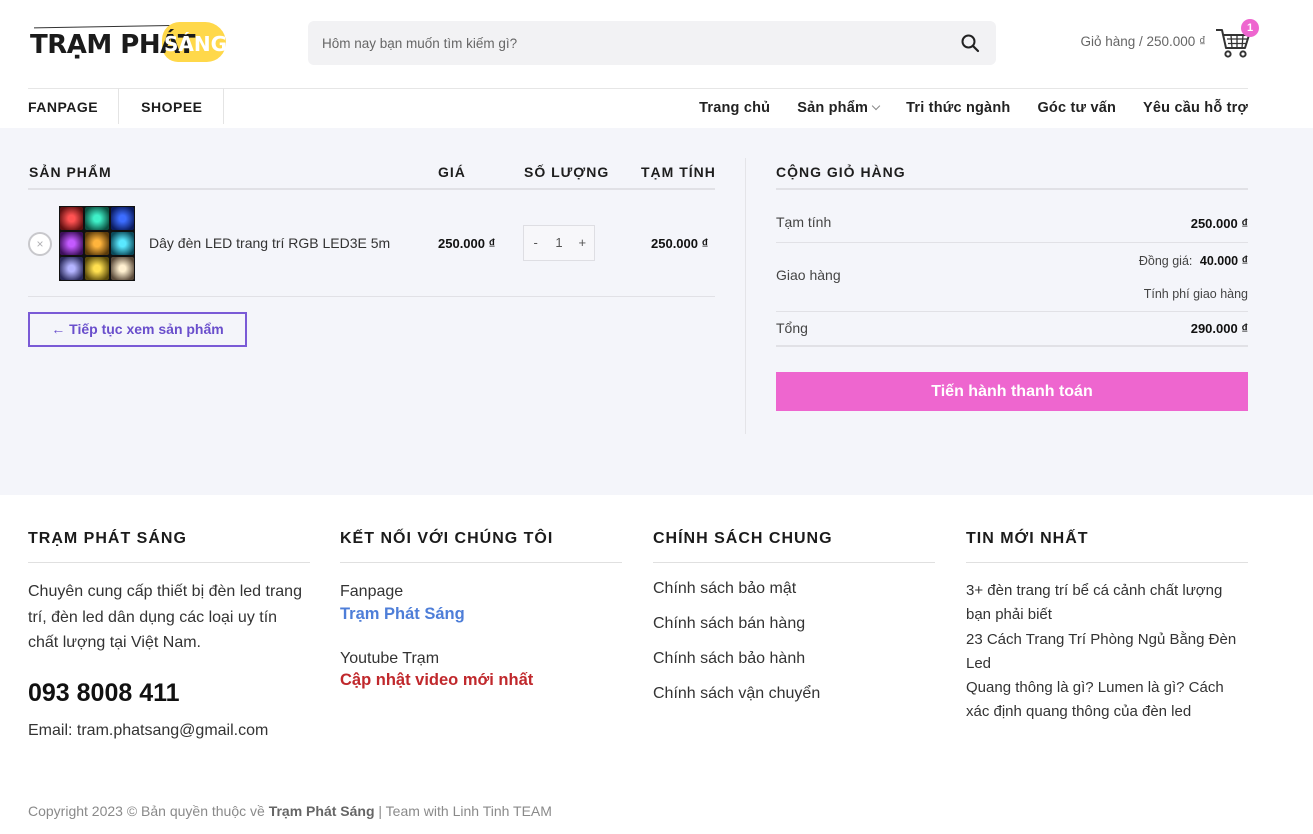 The height and width of the screenshot is (834, 1313). I want to click on total-value: 290.000 ₫, so click(1219, 328).